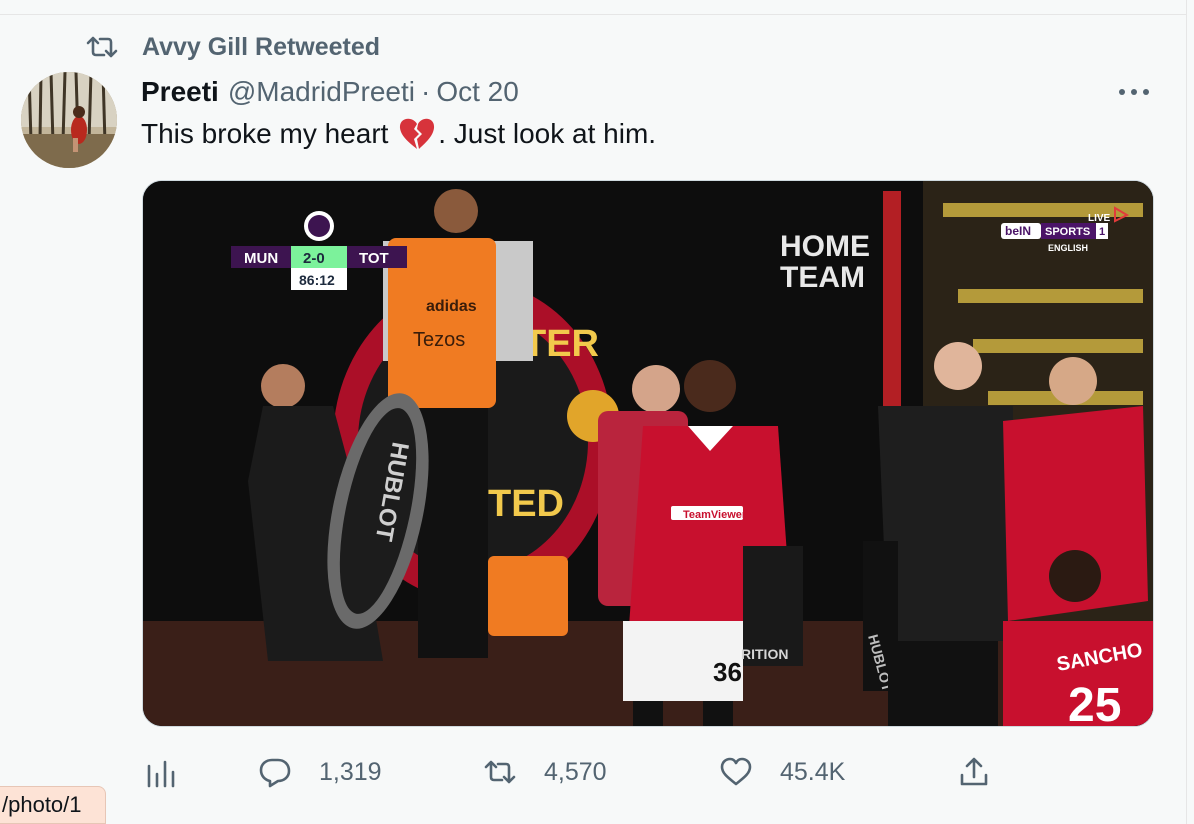 This screenshot has width=1194, height=824. Describe the element at coordinates (314, 258) in the screenshot. I see `score-value: 2-0` at that location.